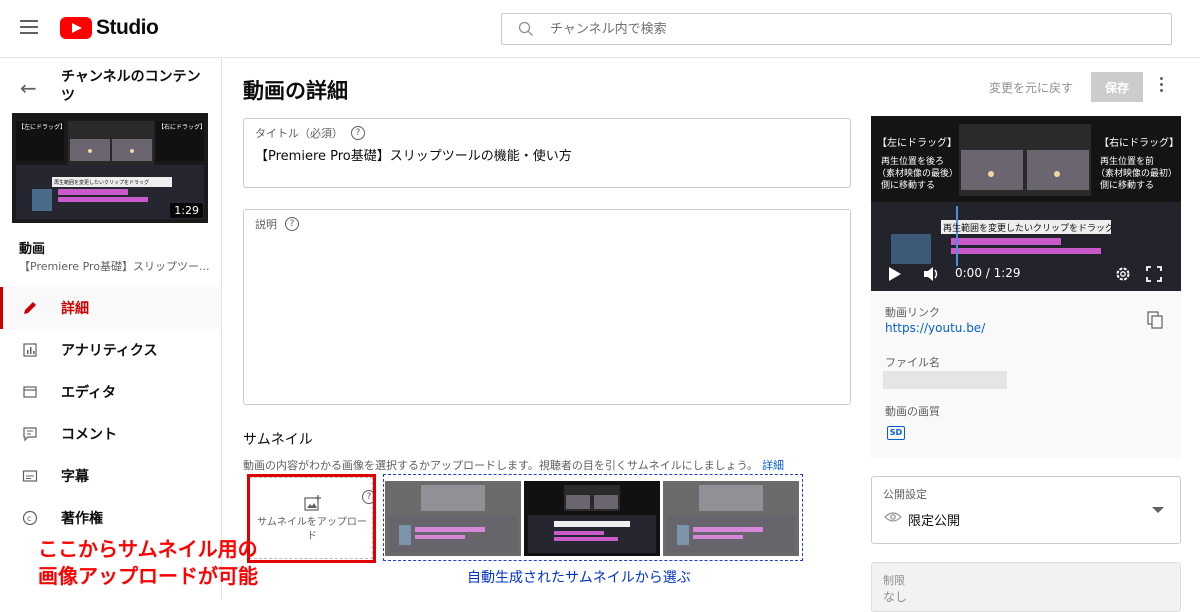 Image resolution: width=1200 pixels, height=612 pixels. Describe the element at coordinates (266, 224) in the screenshot. I see `description-label: 説明` at that location.